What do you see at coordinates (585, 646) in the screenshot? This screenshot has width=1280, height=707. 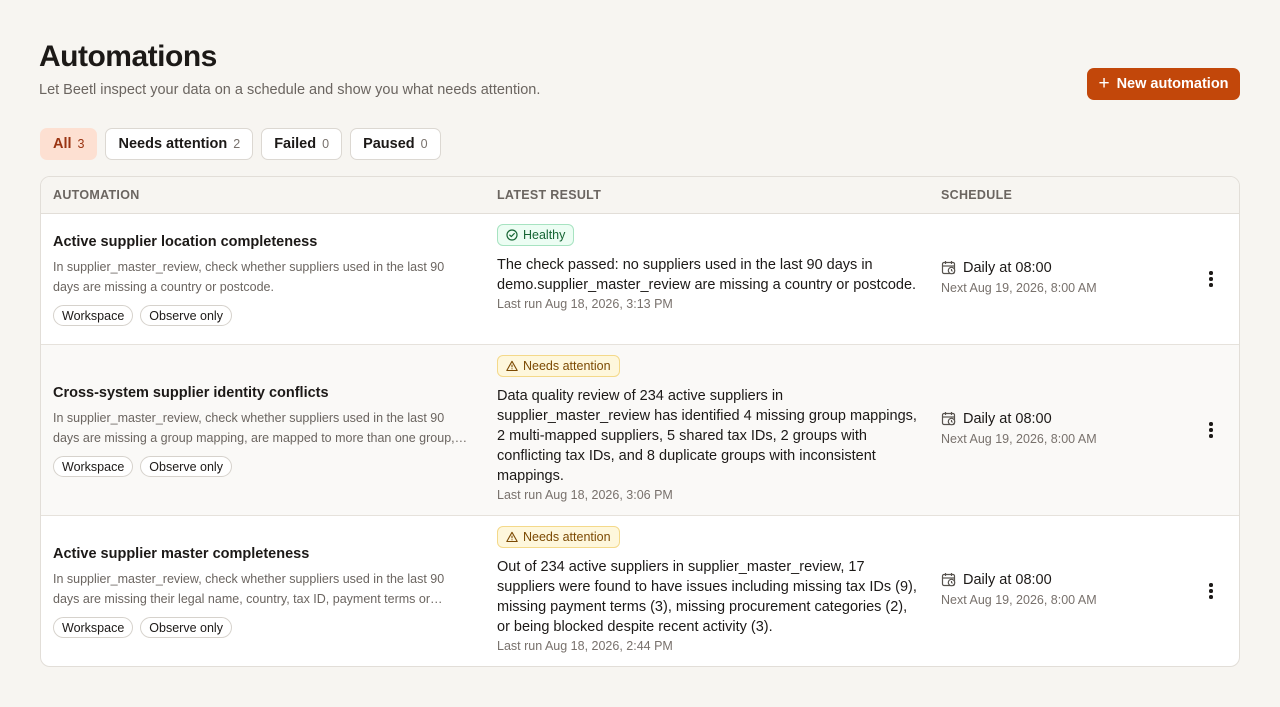 I see `last-run: Last run Aug 18, 2026, 2:44 PM` at bounding box center [585, 646].